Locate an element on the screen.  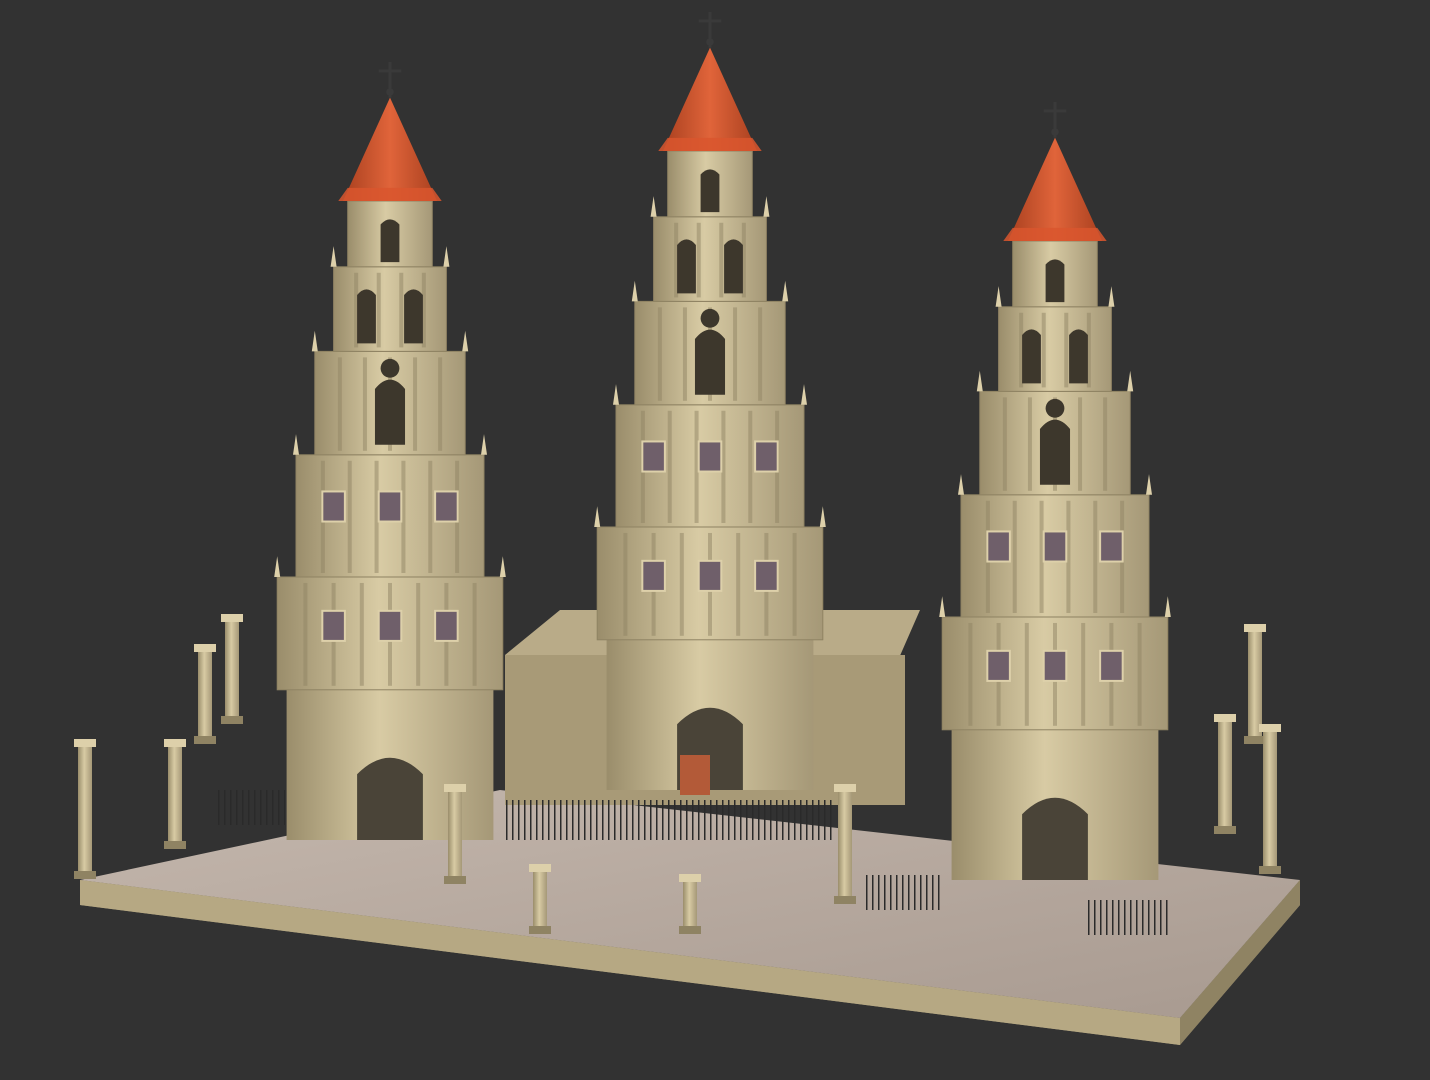
central-door is located at coordinates (695, 775).